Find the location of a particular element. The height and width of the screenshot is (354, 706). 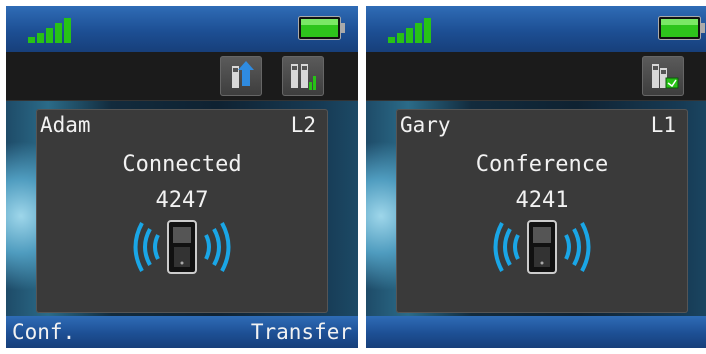

contact-name: Adam is located at coordinates (65, 125).